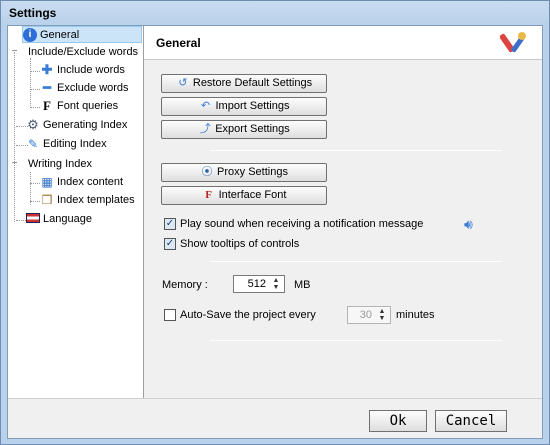 The width and height of the screenshot is (550, 445). Describe the element at coordinates (47, 88) in the screenshot. I see `minus-icon: ━` at that location.